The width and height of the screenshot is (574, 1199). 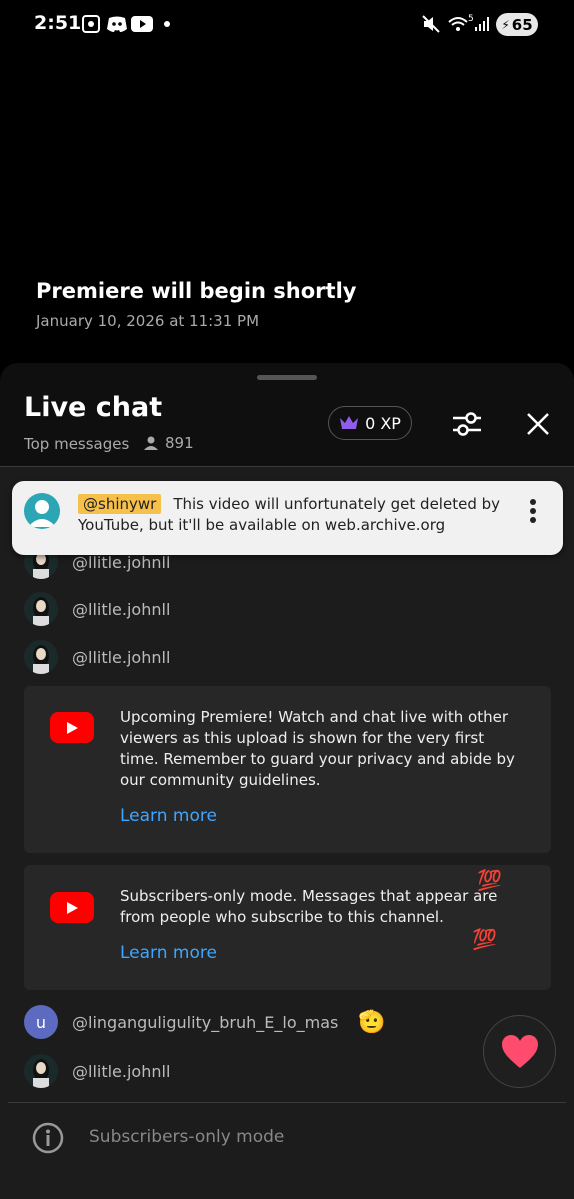 I want to click on xp-button: 0 XP, so click(x=370, y=423).